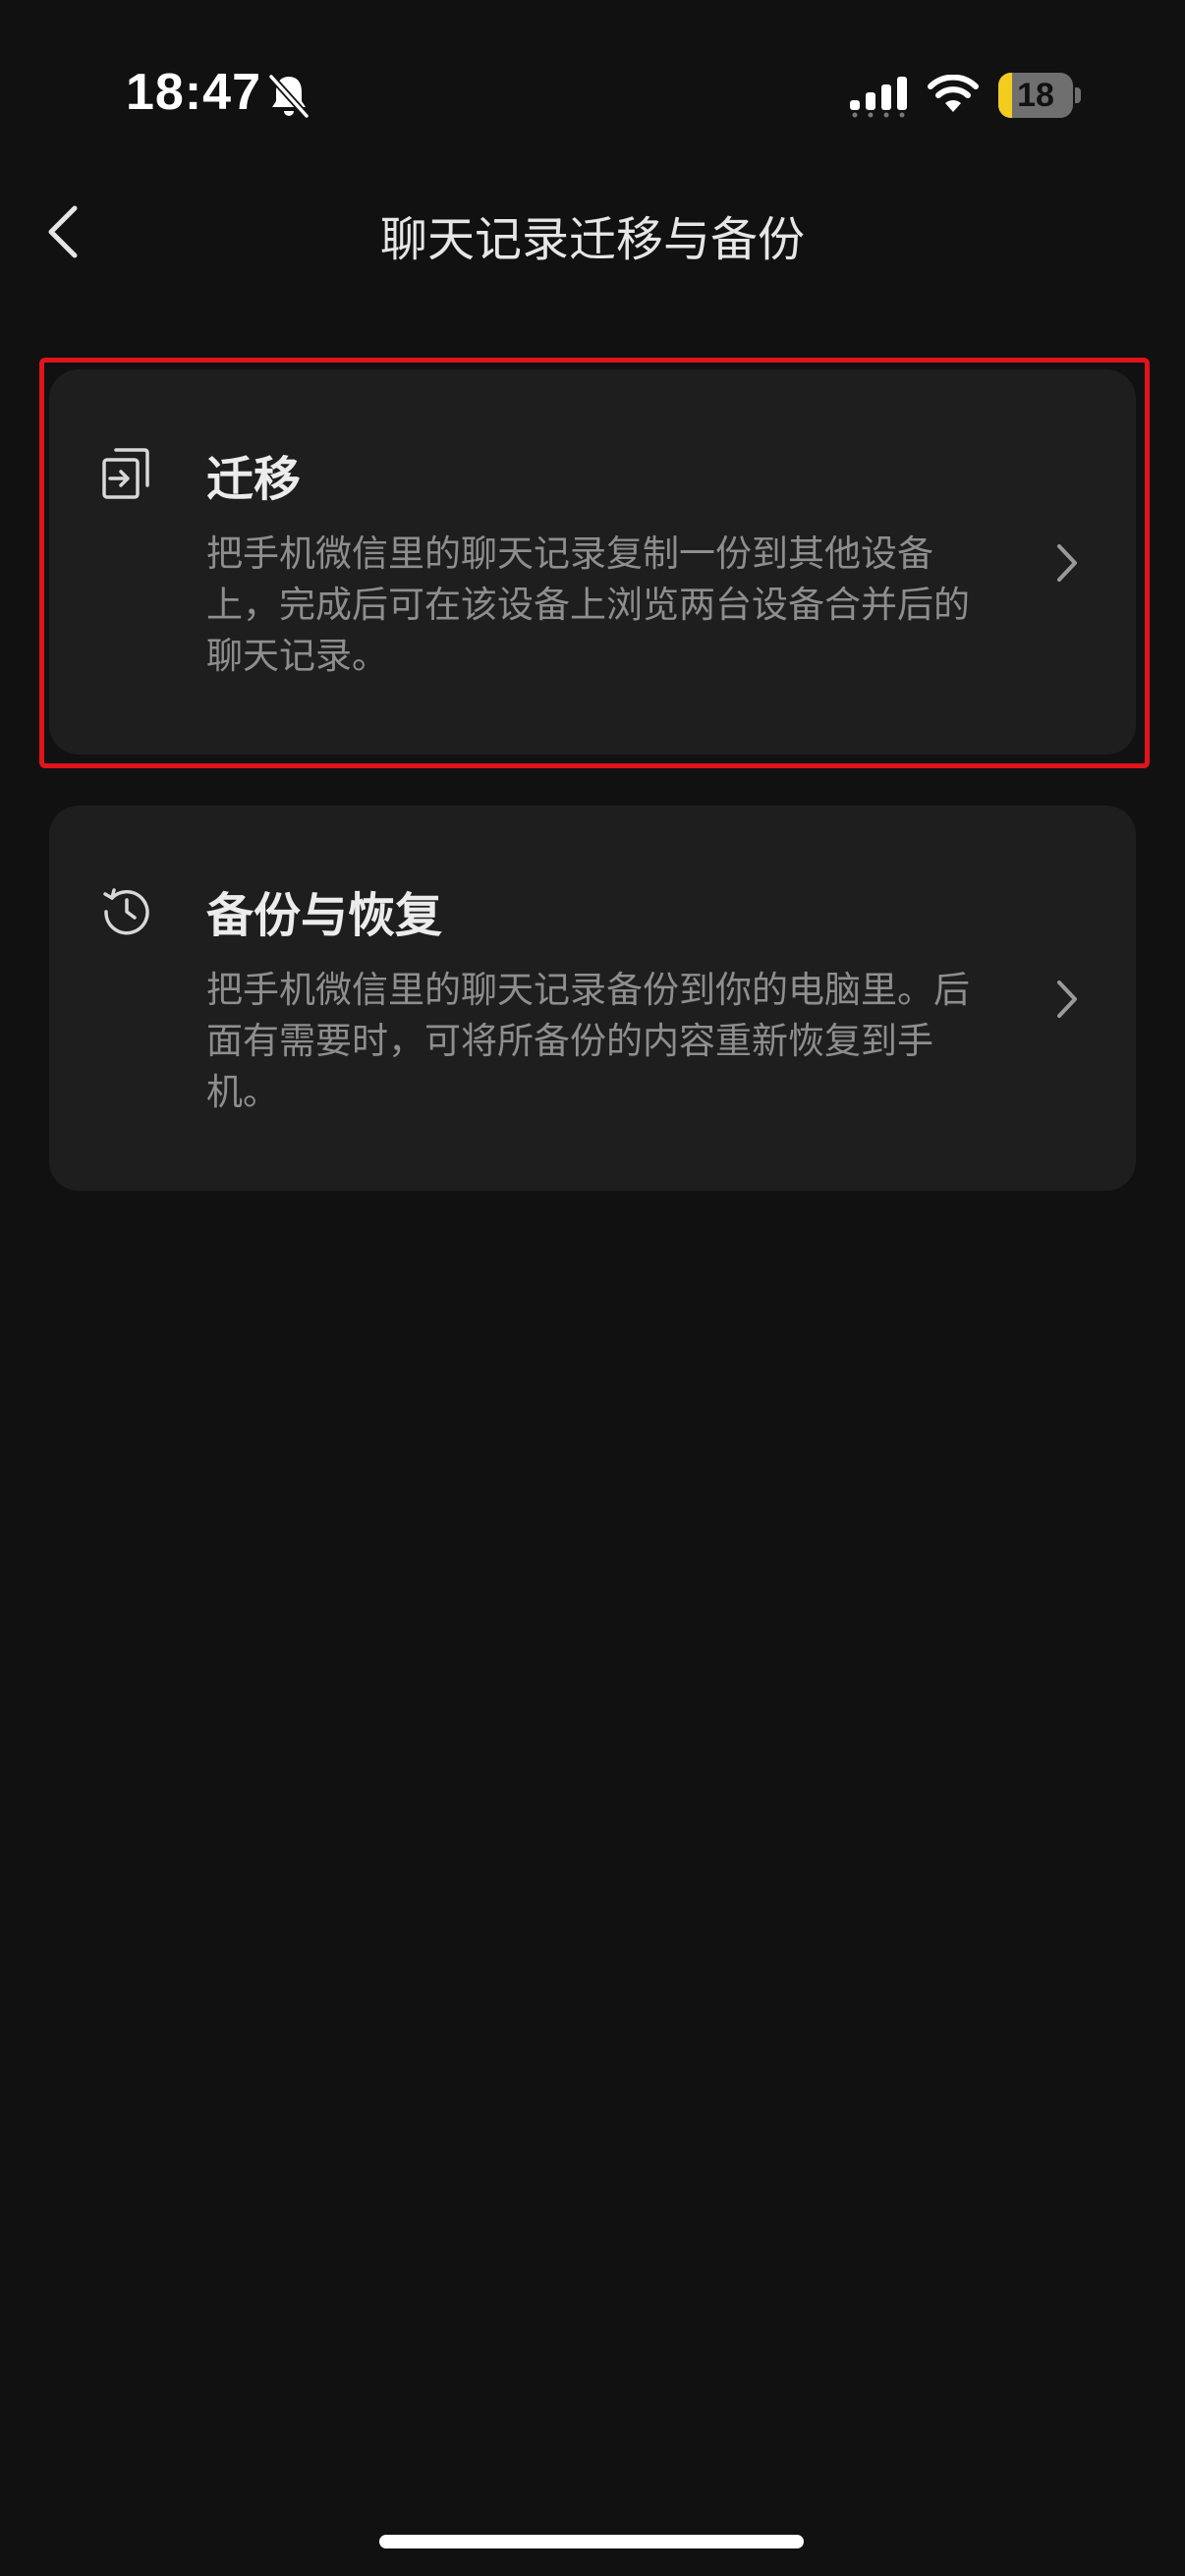  I want to click on bell-slash-icon, so click(289, 96).